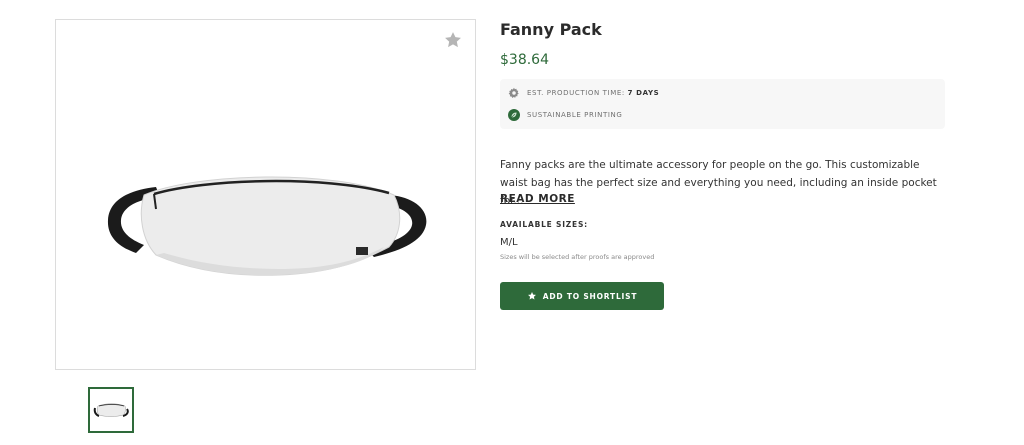 This screenshot has height=445, width=1024. What do you see at coordinates (575, 115) in the screenshot?
I see `sustainable-printing-label: SUSTAINABLE PRINTING` at bounding box center [575, 115].